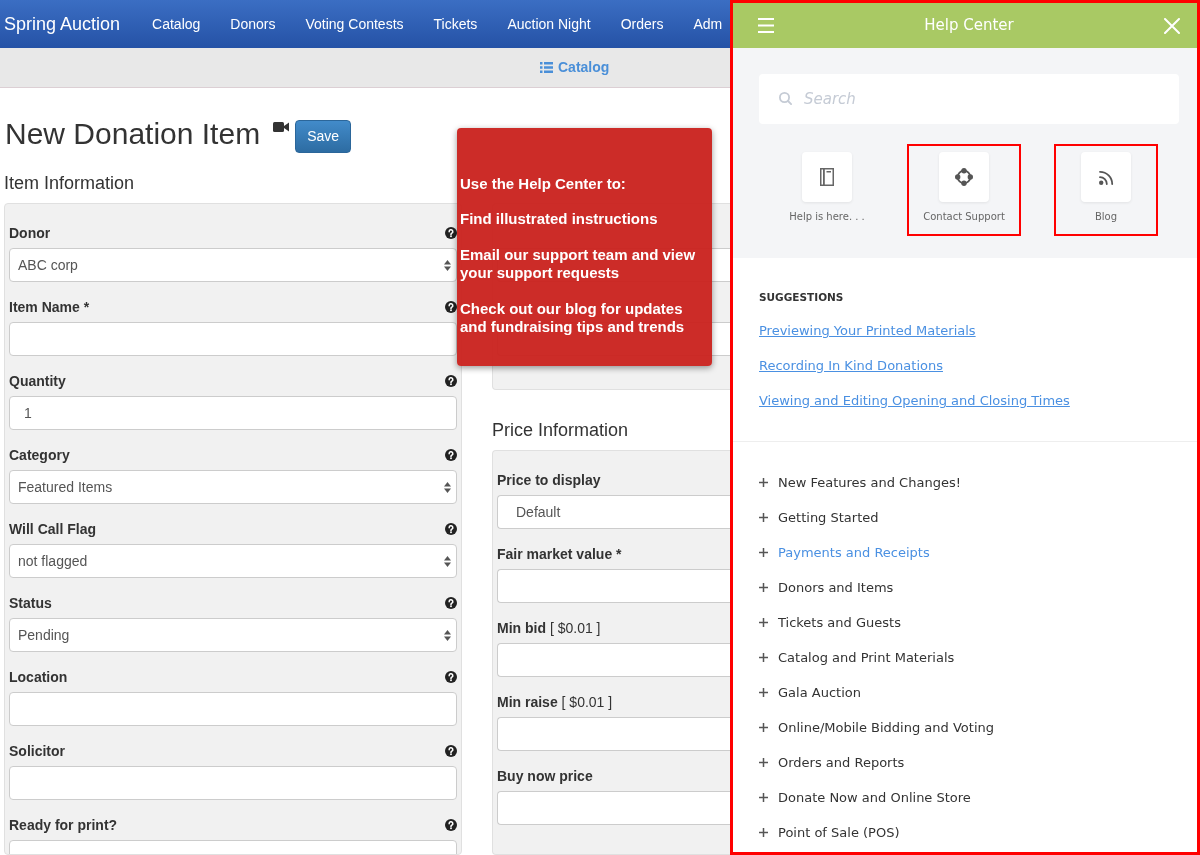 The width and height of the screenshot is (1200, 855). What do you see at coordinates (708, 24) in the screenshot?
I see `nav-link: Adm` at bounding box center [708, 24].